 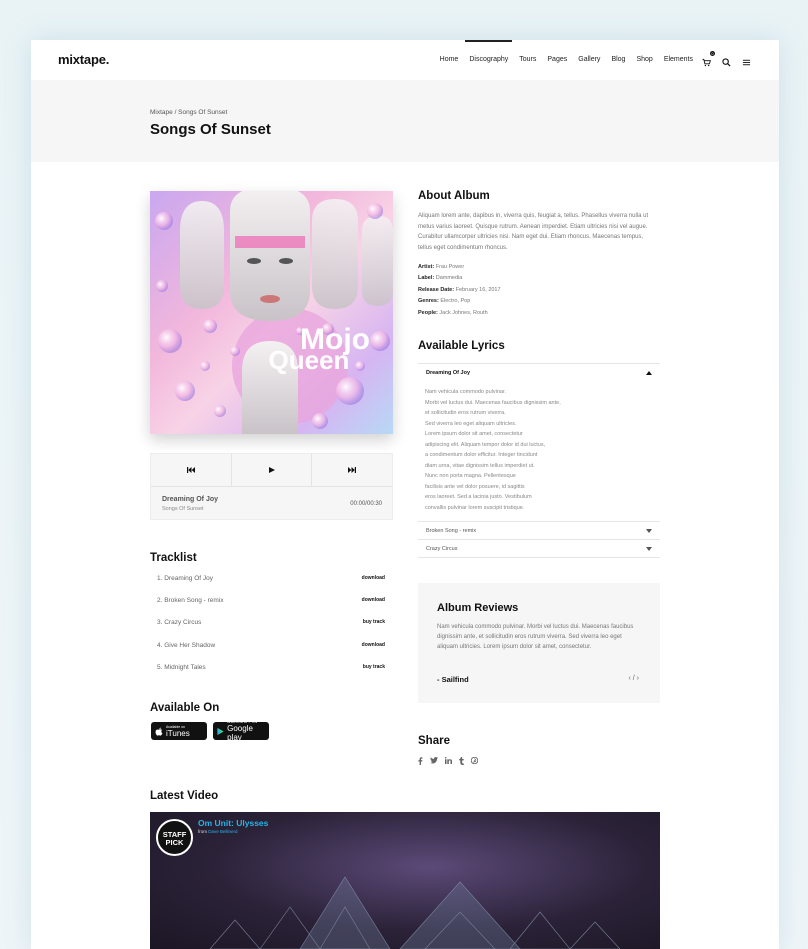 What do you see at coordinates (708, 59) in the screenshot?
I see `cart-icon: 0` at bounding box center [708, 59].